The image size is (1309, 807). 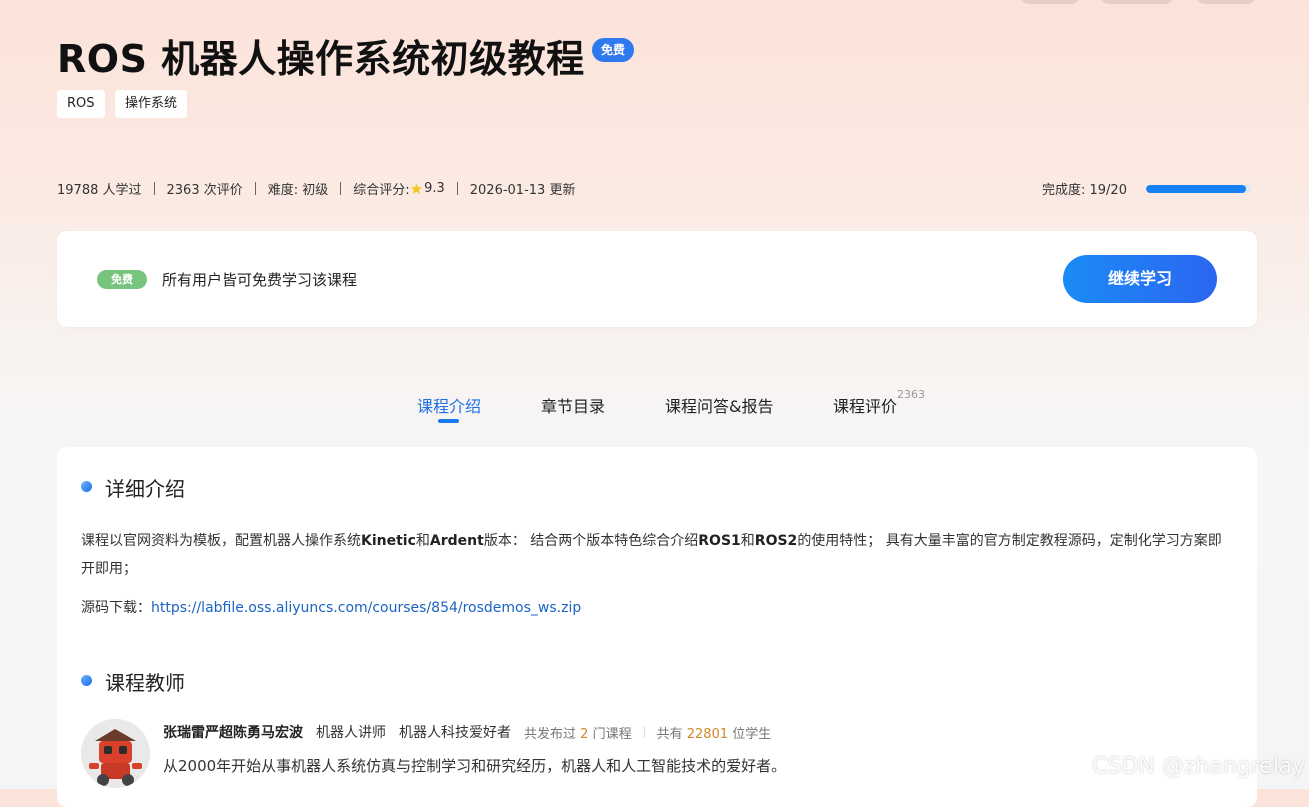 I want to click on progress-label: 完成度: 19/20, so click(x=1084, y=190).